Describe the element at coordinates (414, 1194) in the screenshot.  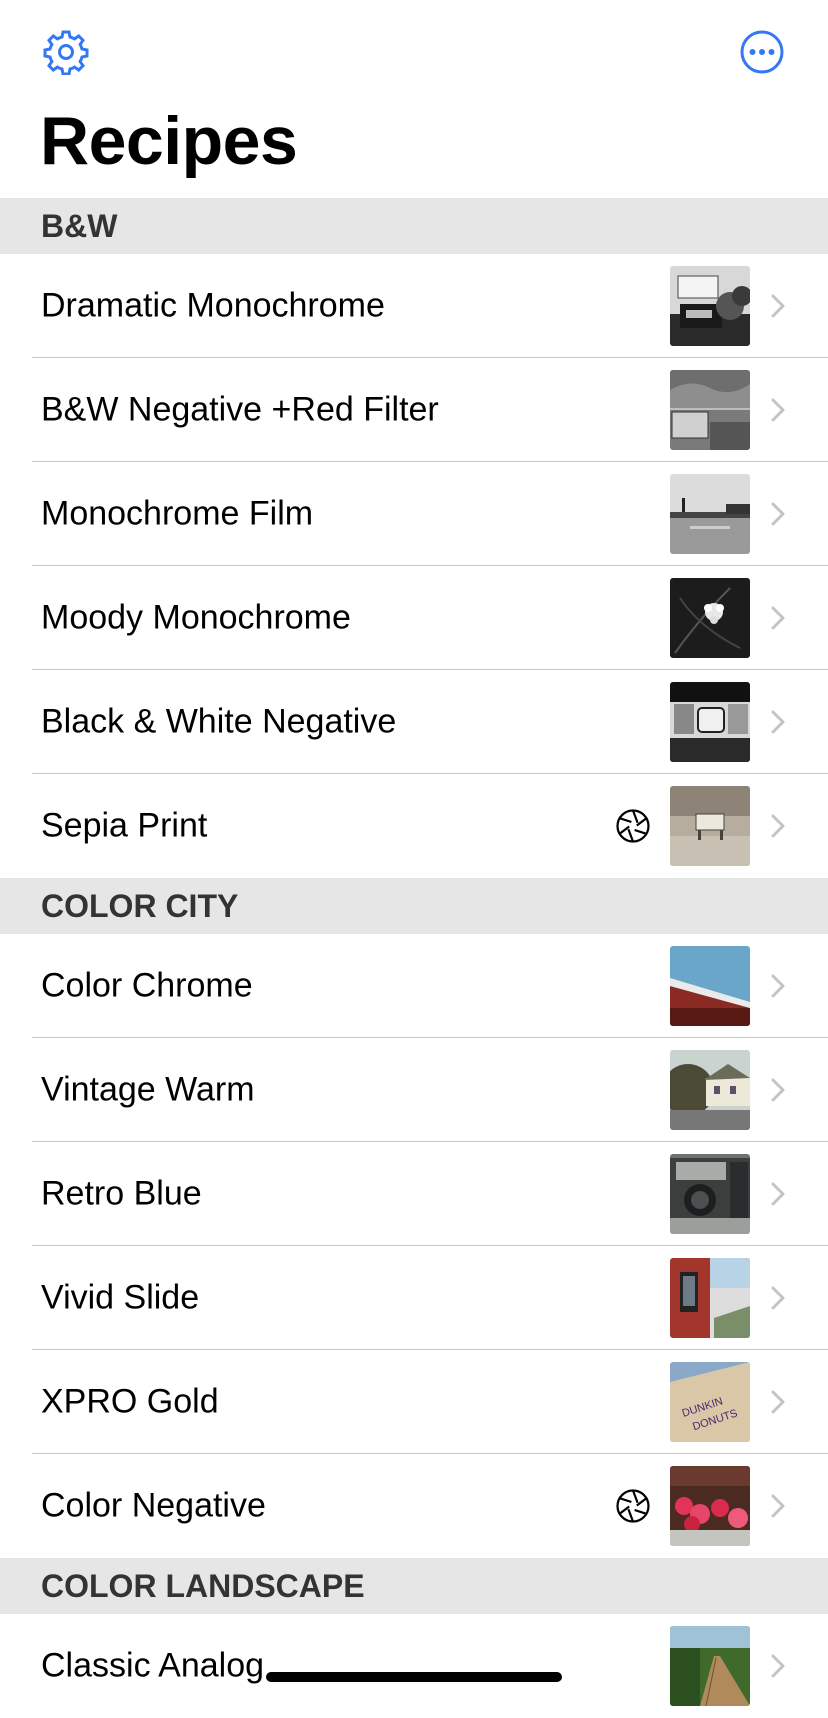
I see `recipe-row: Retro Blue` at that location.